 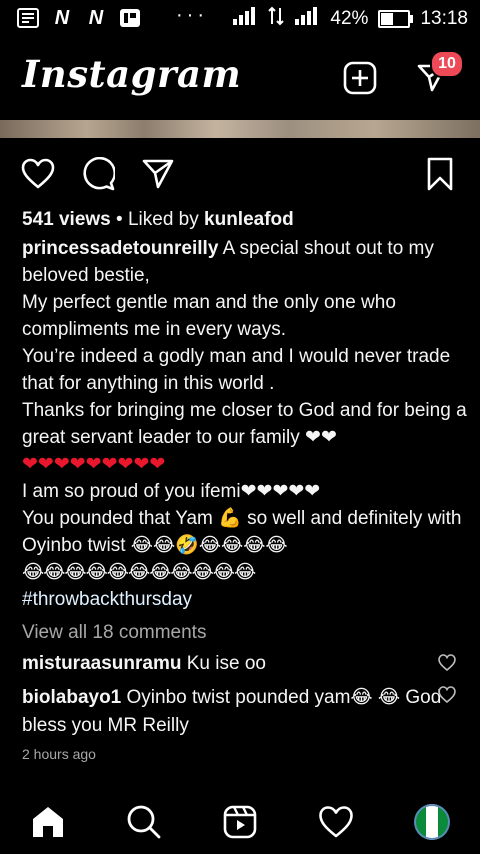 I want to click on status-bar: N N ··· 42% 13:18, so click(x=240, y=18).